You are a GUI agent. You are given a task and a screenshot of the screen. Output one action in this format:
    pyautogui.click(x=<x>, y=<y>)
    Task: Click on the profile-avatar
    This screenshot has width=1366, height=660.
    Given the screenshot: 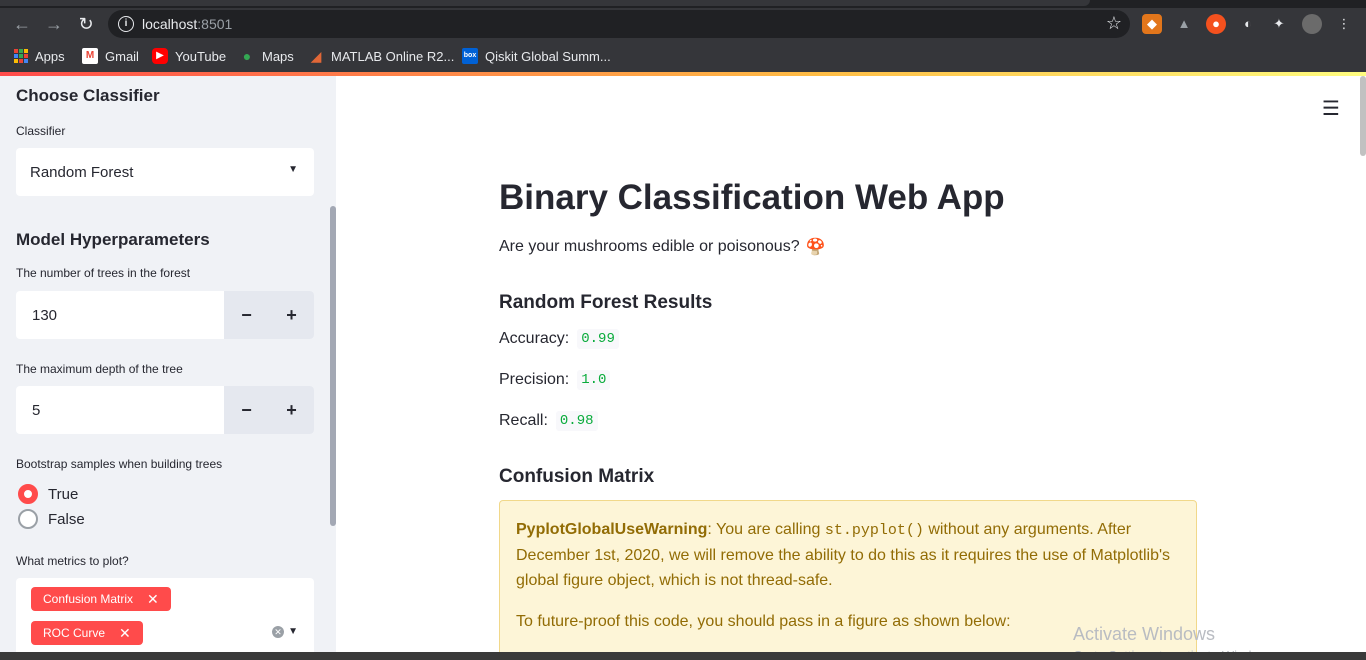 What is the action you would take?
    pyautogui.click(x=1312, y=24)
    